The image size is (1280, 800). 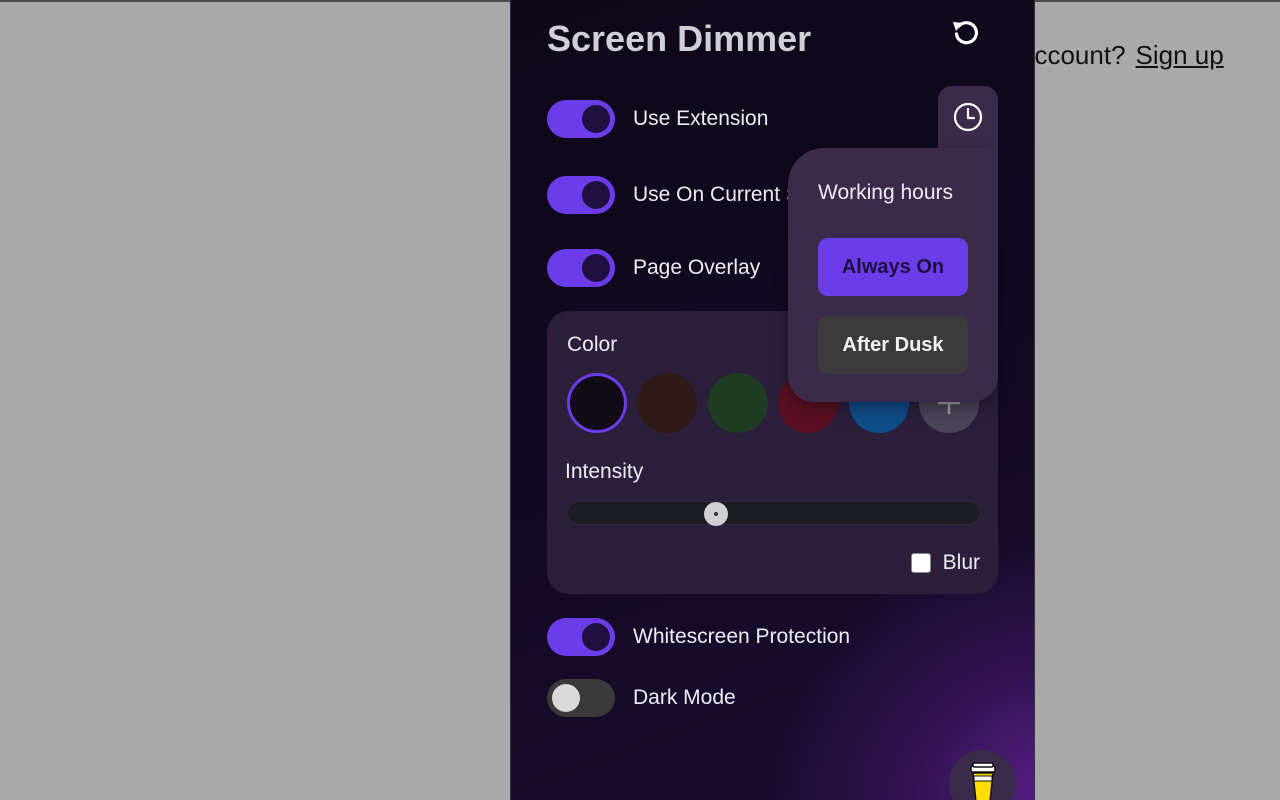 What do you see at coordinates (742, 636) in the screenshot?
I see `whitescreen-protection-label: Whitescreen Protection` at bounding box center [742, 636].